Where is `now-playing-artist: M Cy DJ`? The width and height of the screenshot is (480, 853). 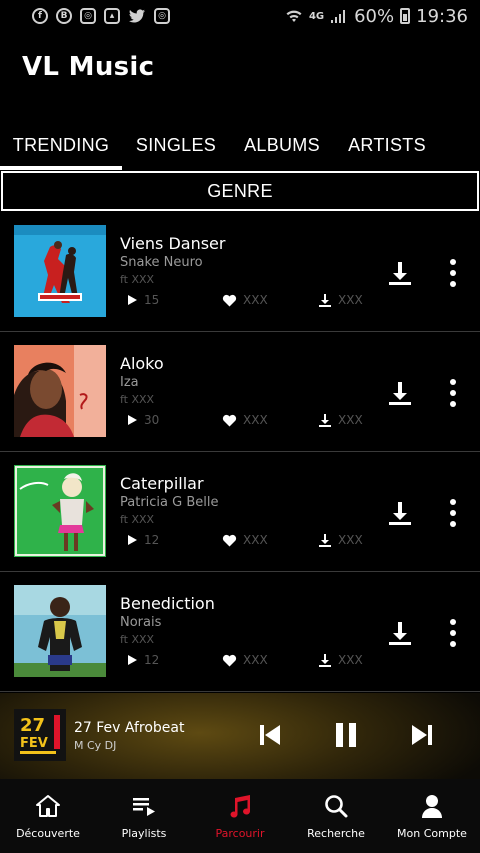 now-playing-artist: M Cy DJ is located at coordinates (95, 745).